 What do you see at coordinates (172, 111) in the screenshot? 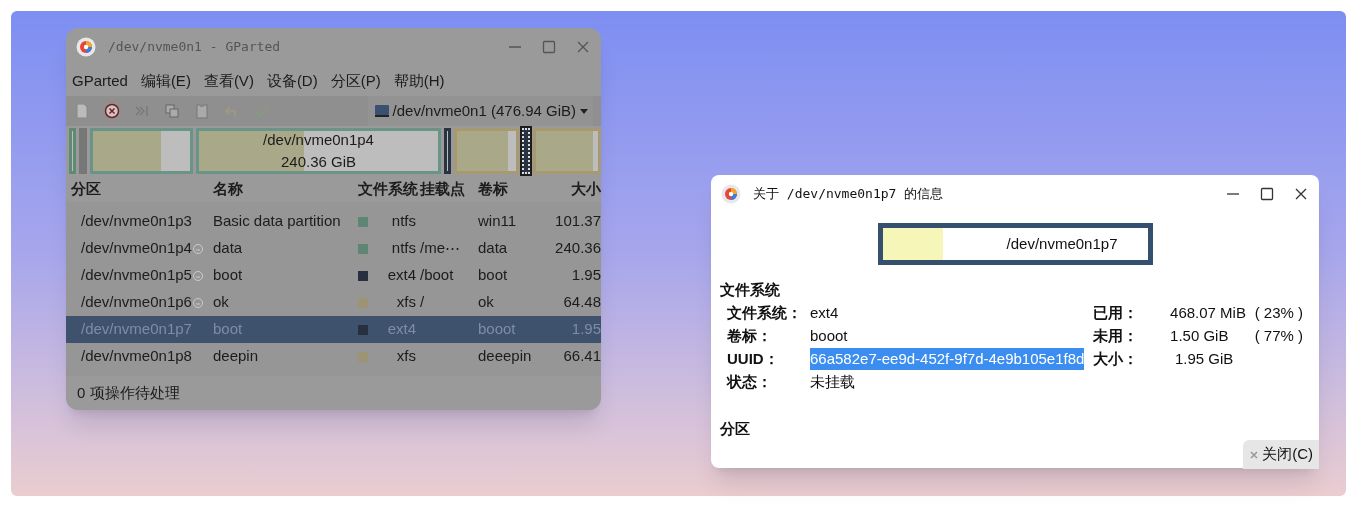
I see `copy-icon` at bounding box center [172, 111].